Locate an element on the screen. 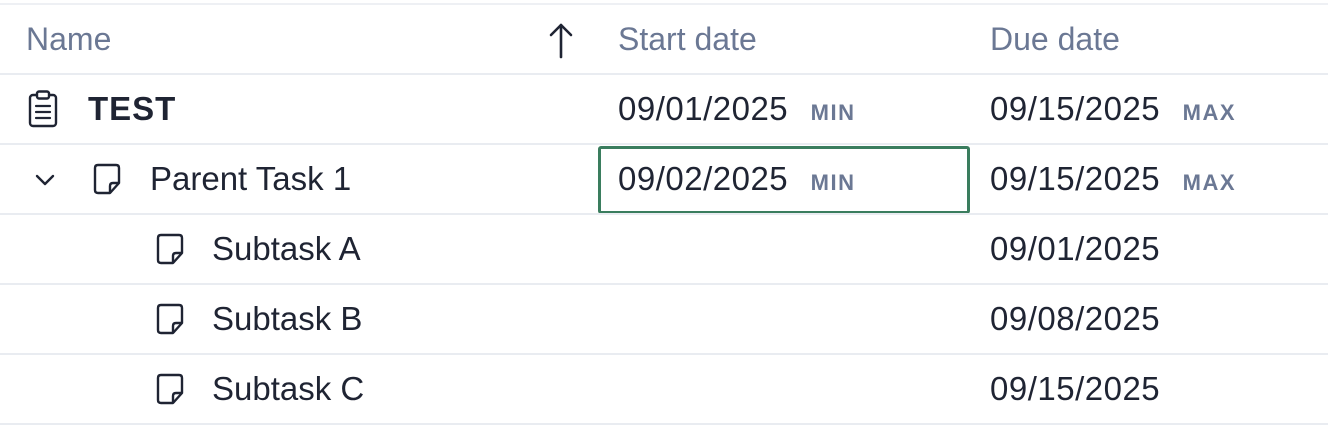 The height and width of the screenshot is (430, 1328). start-date-value: 09/01/2025 is located at coordinates (703, 108).